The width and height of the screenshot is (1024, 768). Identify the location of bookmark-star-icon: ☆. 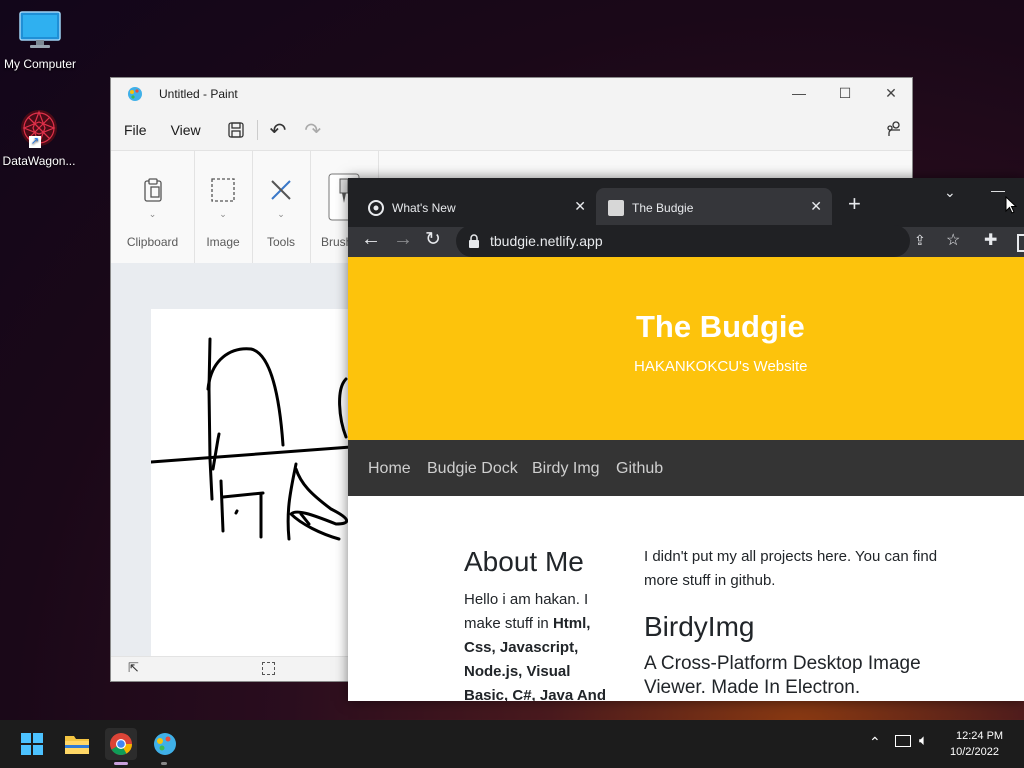
(953, 240).